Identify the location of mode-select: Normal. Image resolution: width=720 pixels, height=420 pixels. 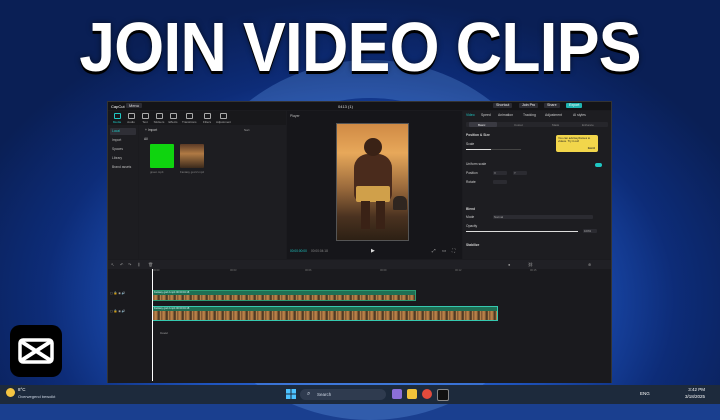
(543, 217).